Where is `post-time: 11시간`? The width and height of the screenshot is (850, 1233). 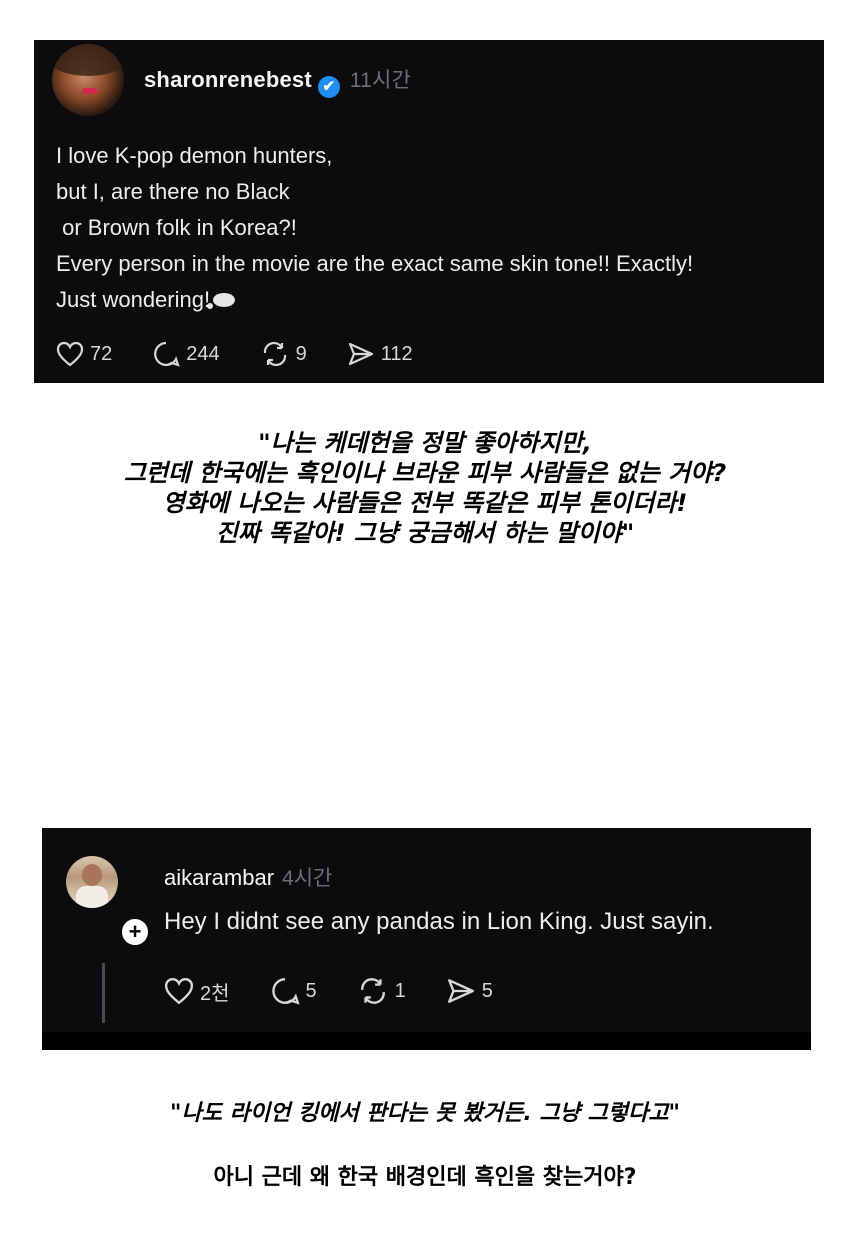 post-time: 11시간 is located at coordinates (380, 80).